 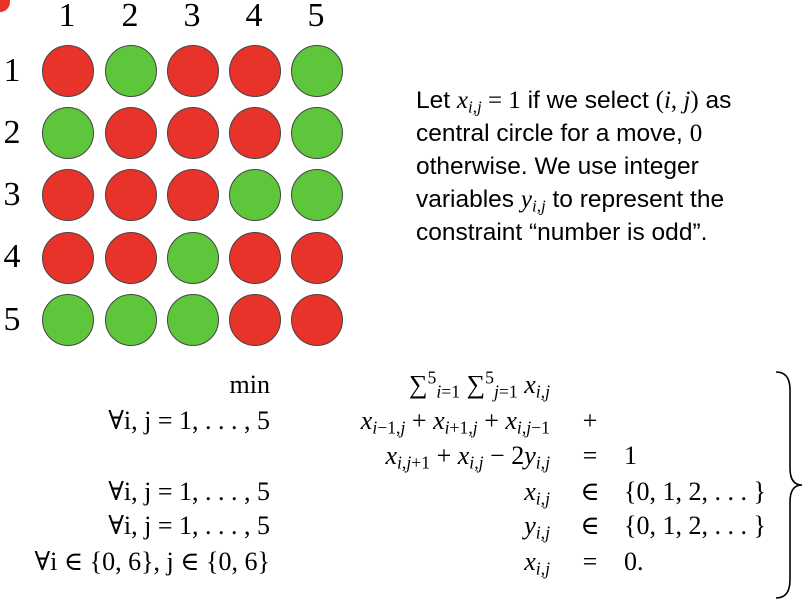 What do you see at coordinates (634, 561) in the screenshot?
I see `rhs-zero: 0.` at bounding box center [634, 561].